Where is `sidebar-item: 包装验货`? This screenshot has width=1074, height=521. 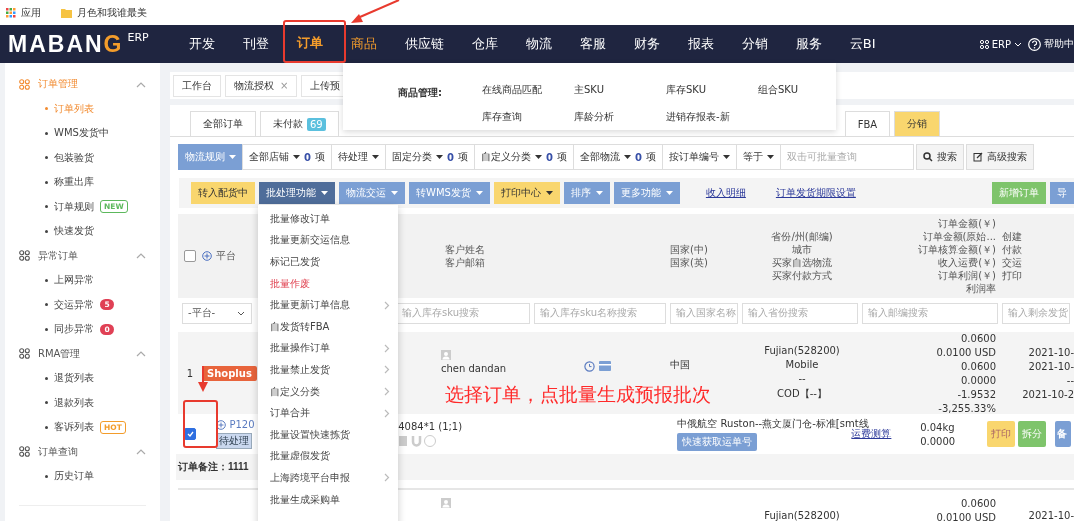 sidebar-item: 包装验货 is located at coordinates (82, 157).